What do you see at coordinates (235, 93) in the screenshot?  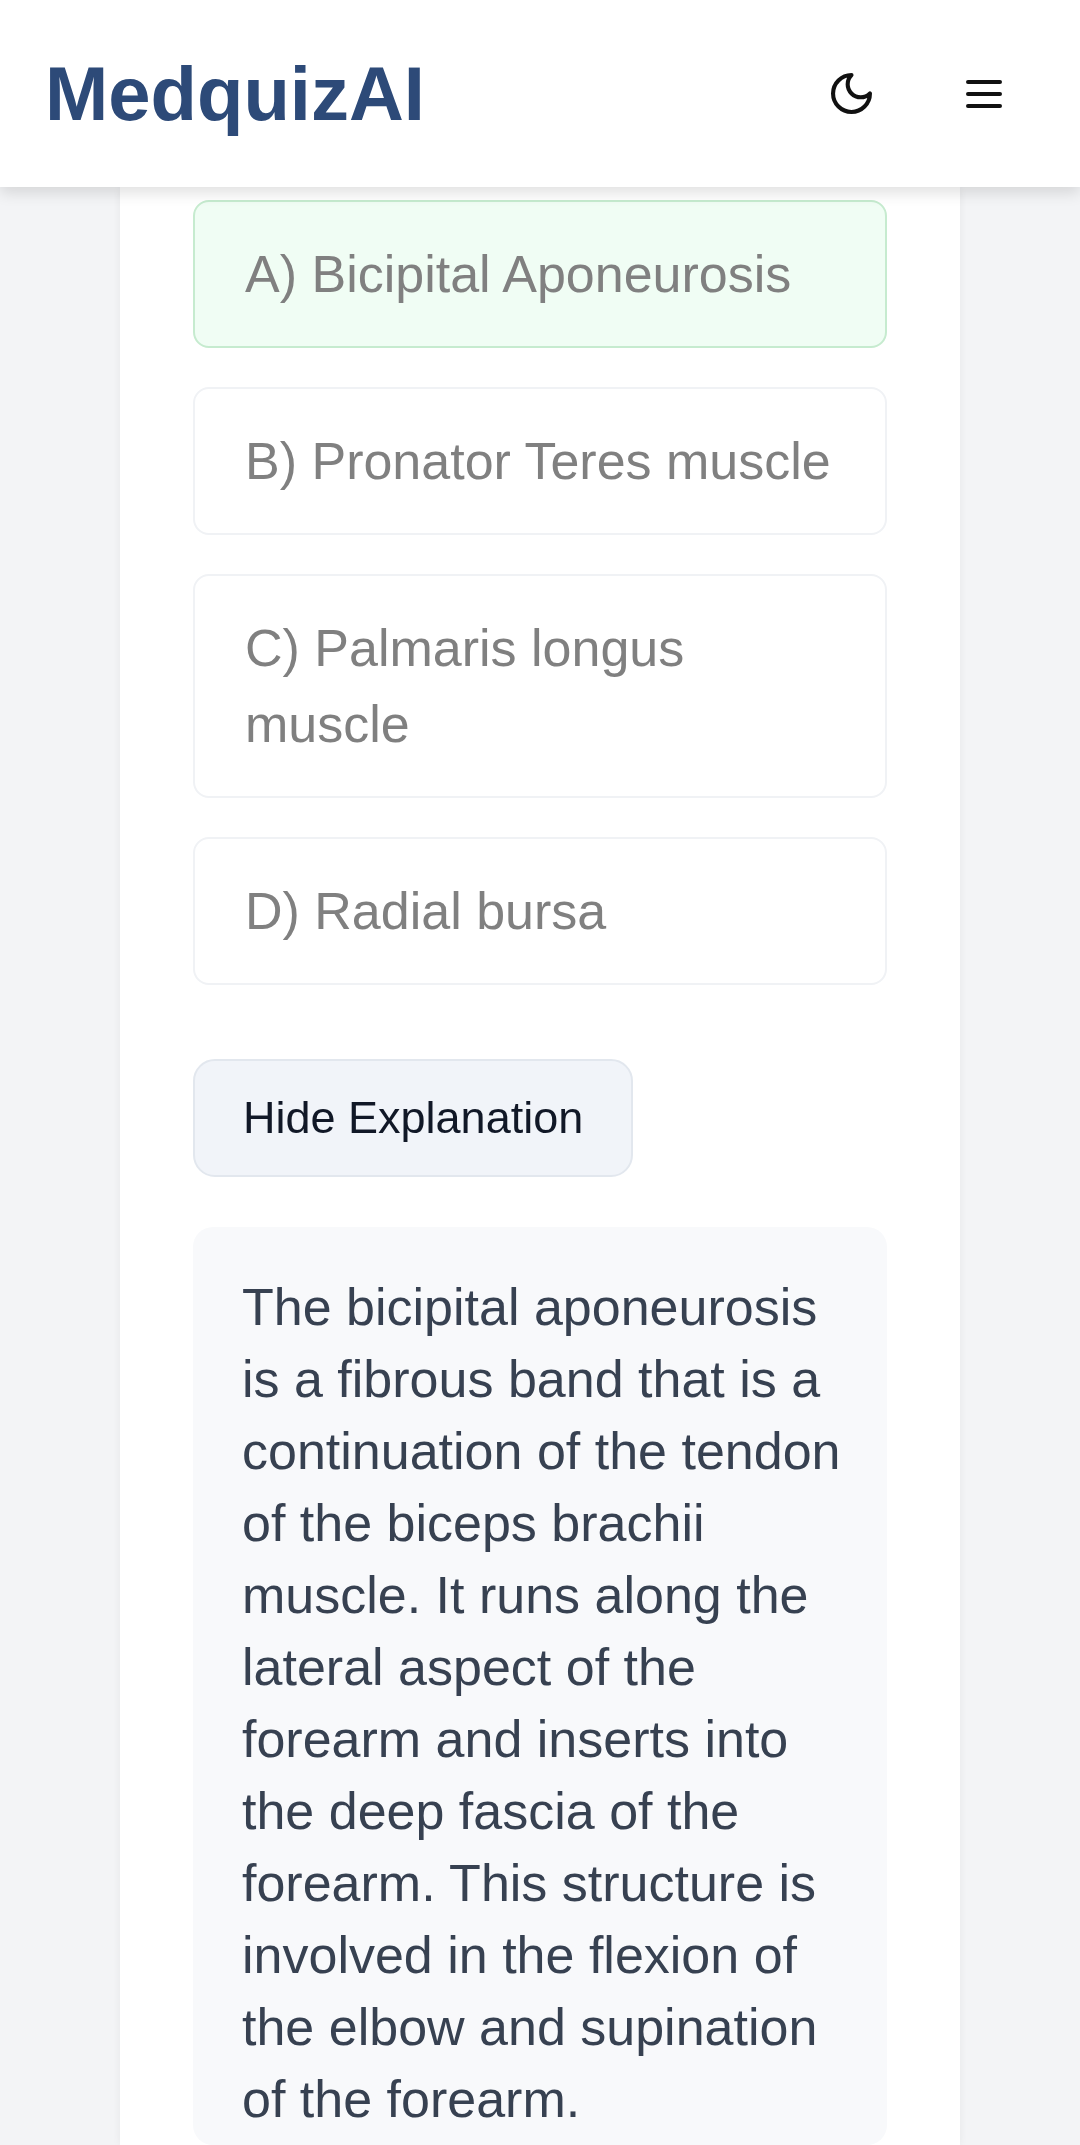 I see `logo-text: MedquizAI` at bounding box center [235, 93].